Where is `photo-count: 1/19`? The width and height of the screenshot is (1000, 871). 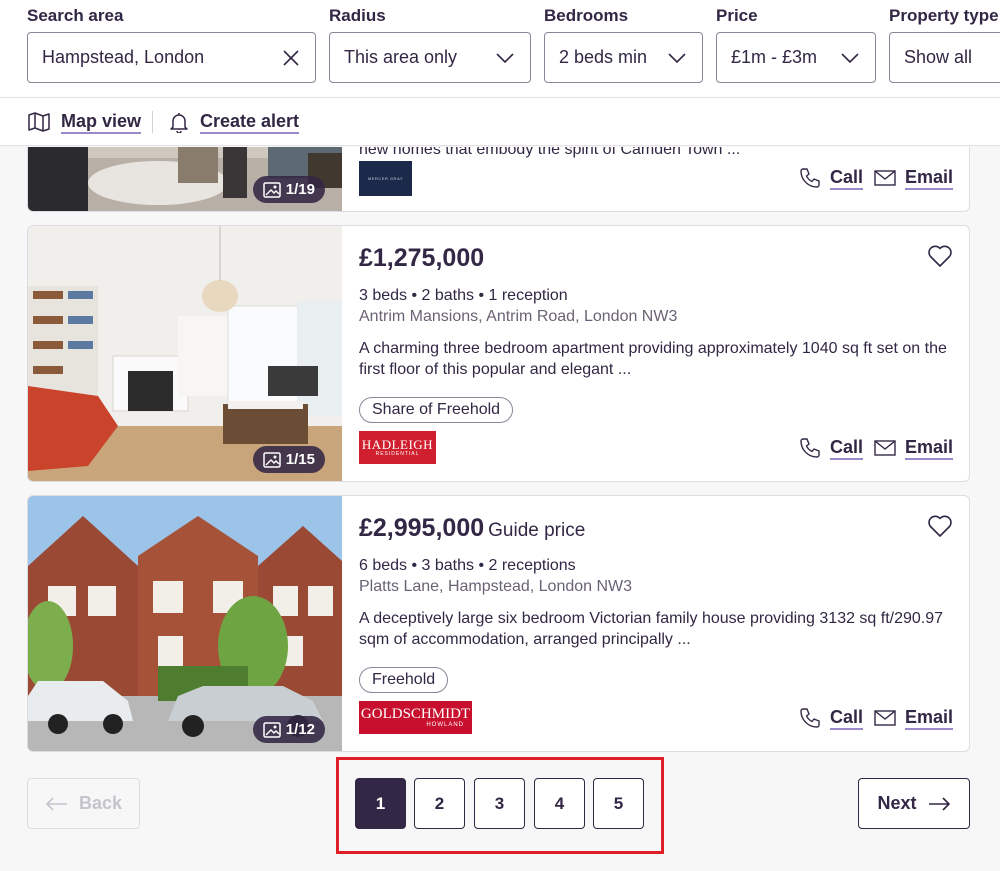
photo-count: 1/19 is located at coordinates (300, 189).